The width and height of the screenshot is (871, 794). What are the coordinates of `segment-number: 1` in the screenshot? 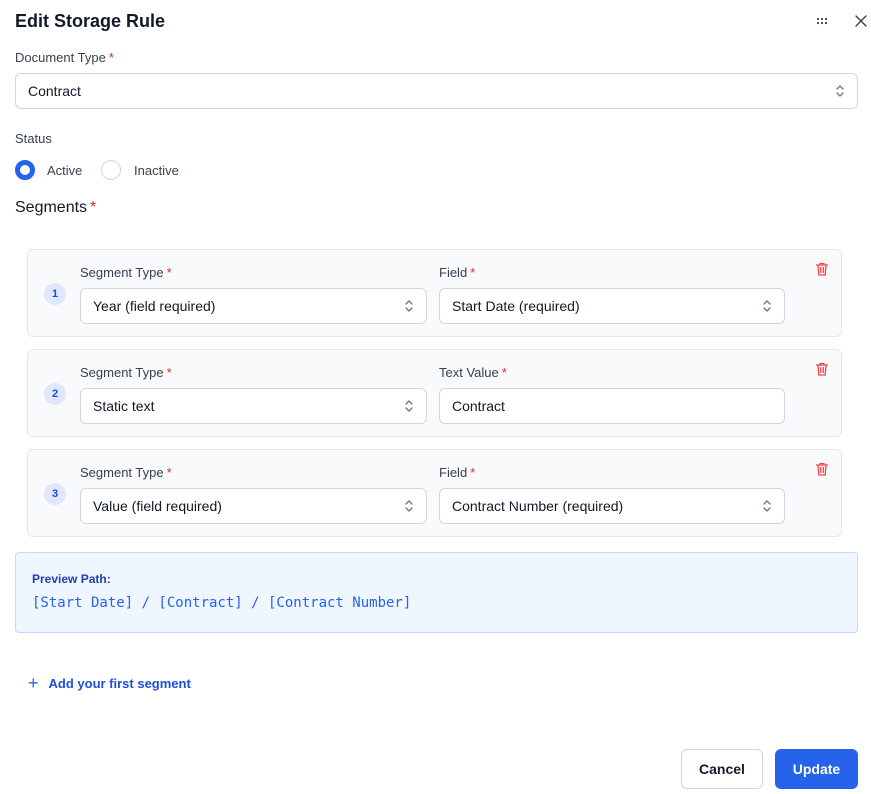 It's located at (55, 294).